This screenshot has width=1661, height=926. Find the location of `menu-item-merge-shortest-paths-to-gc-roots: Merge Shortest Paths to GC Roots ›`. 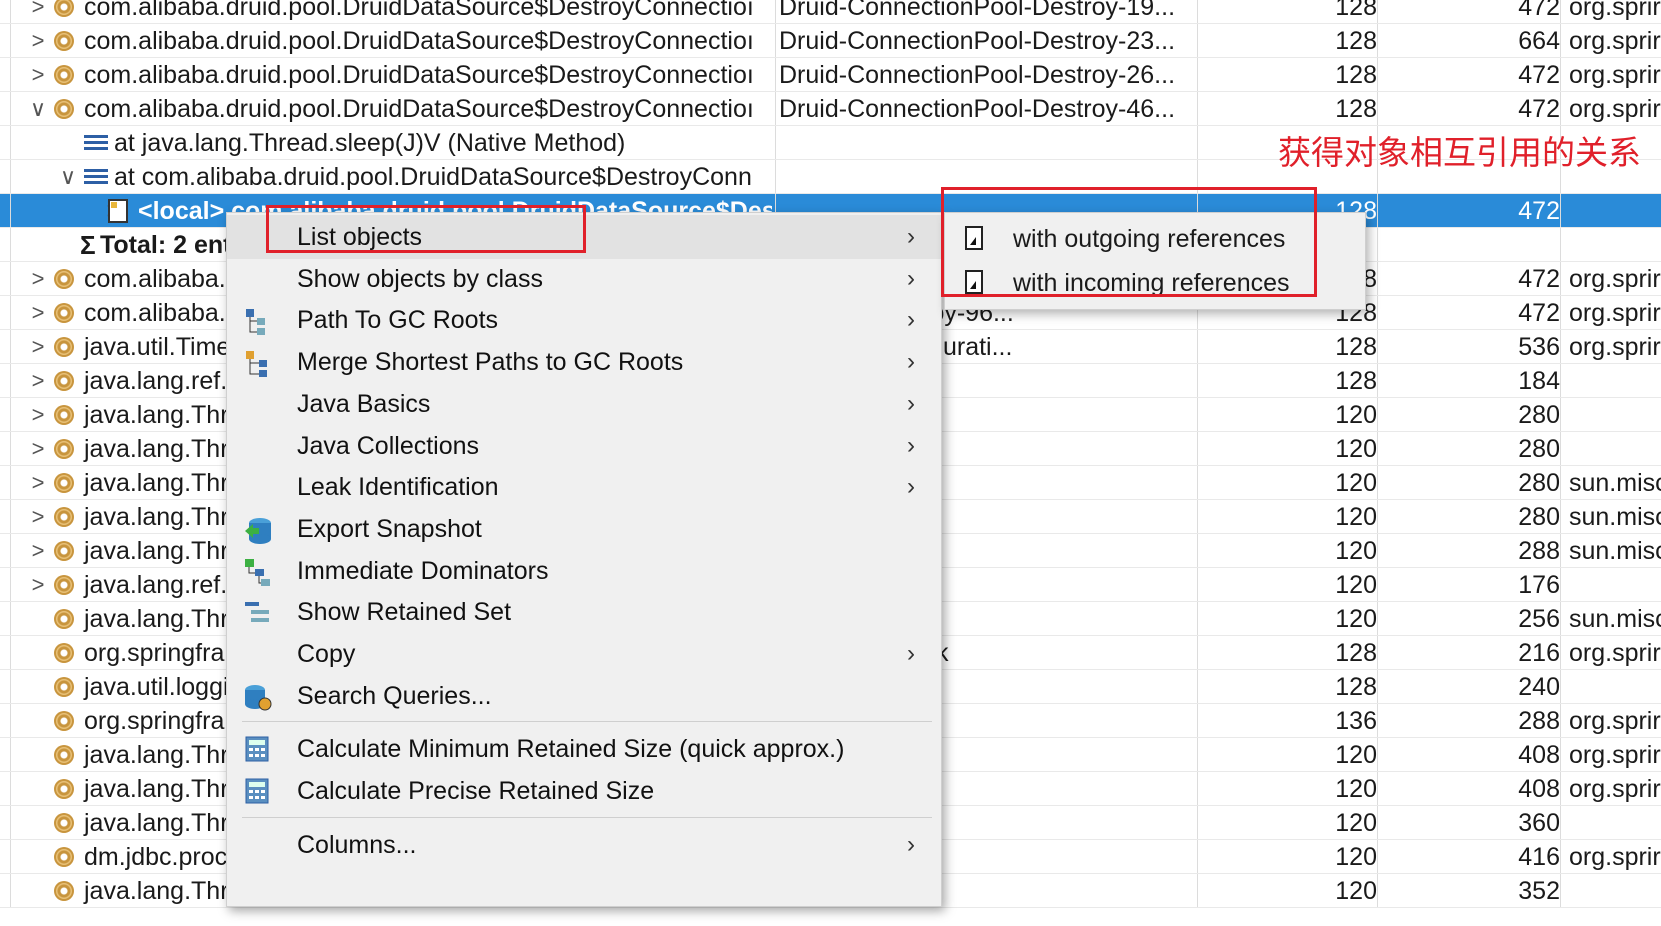

menu-item-merge-shortest-paths-to-gc-roots: Merge Shortest Paths to GC Roots › is located at coordinates (584, 362).